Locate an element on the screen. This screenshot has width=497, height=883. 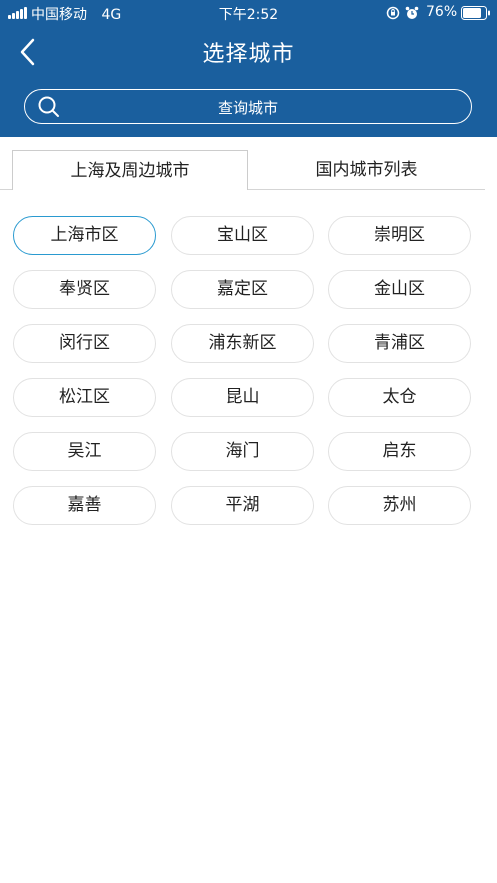
city-button: 青浦区 is located at coordinates (399, 343).